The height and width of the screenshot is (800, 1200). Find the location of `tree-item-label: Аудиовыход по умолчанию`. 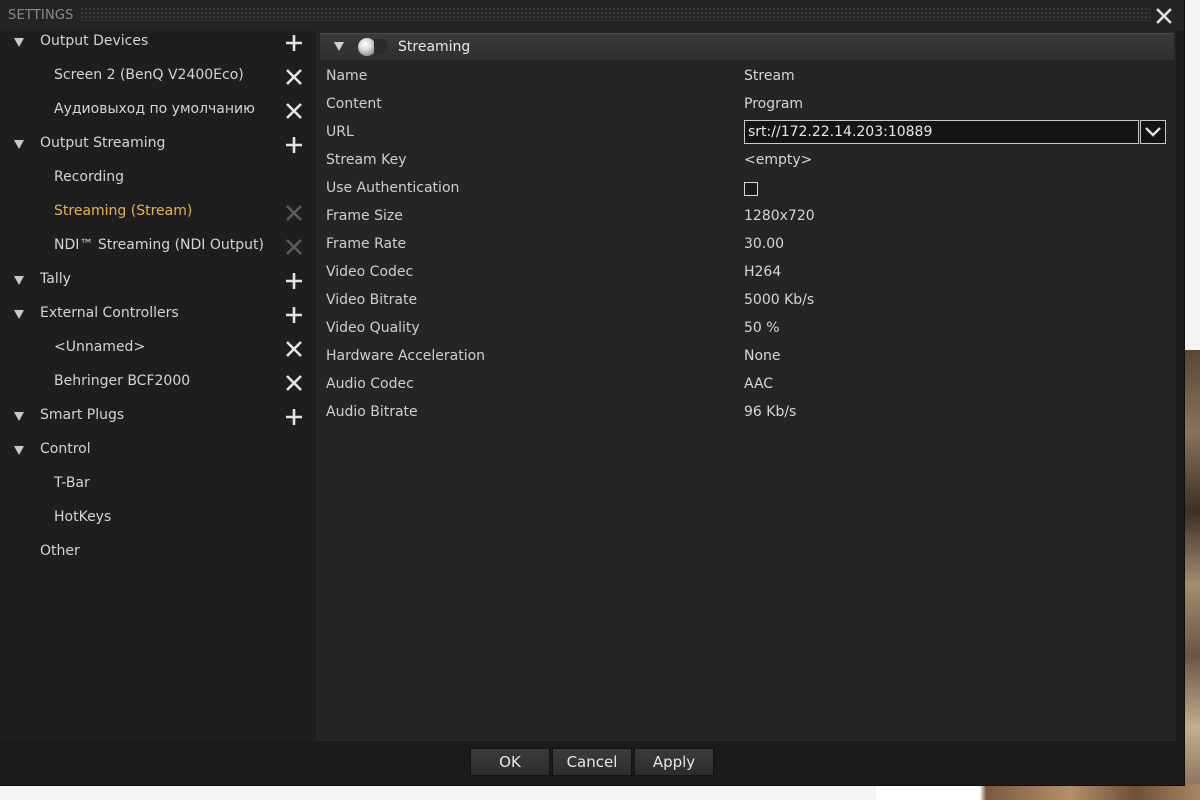

tree-item-label: Аудиовыход по умолчанию is located at coordinates (154, 109).